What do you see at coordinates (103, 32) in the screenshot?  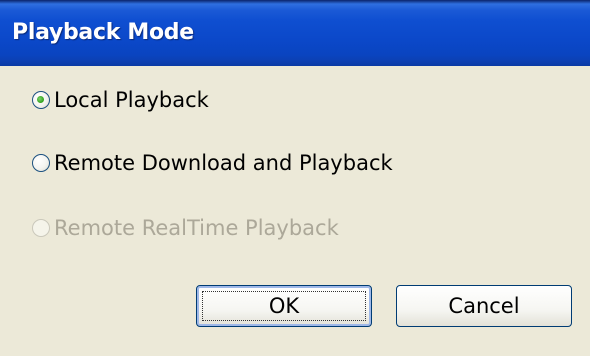 I see `window-title: Playback Mode` at bounding box center [103, 32].